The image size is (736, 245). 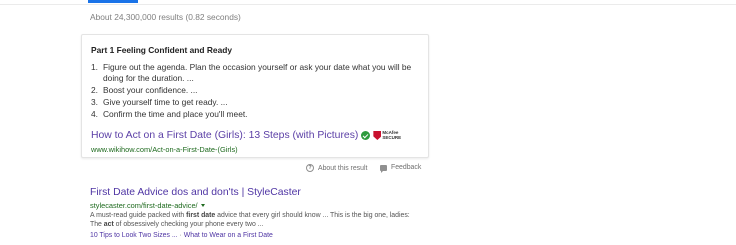 I want to click on step-number: 2., so click(x=94, y=89).